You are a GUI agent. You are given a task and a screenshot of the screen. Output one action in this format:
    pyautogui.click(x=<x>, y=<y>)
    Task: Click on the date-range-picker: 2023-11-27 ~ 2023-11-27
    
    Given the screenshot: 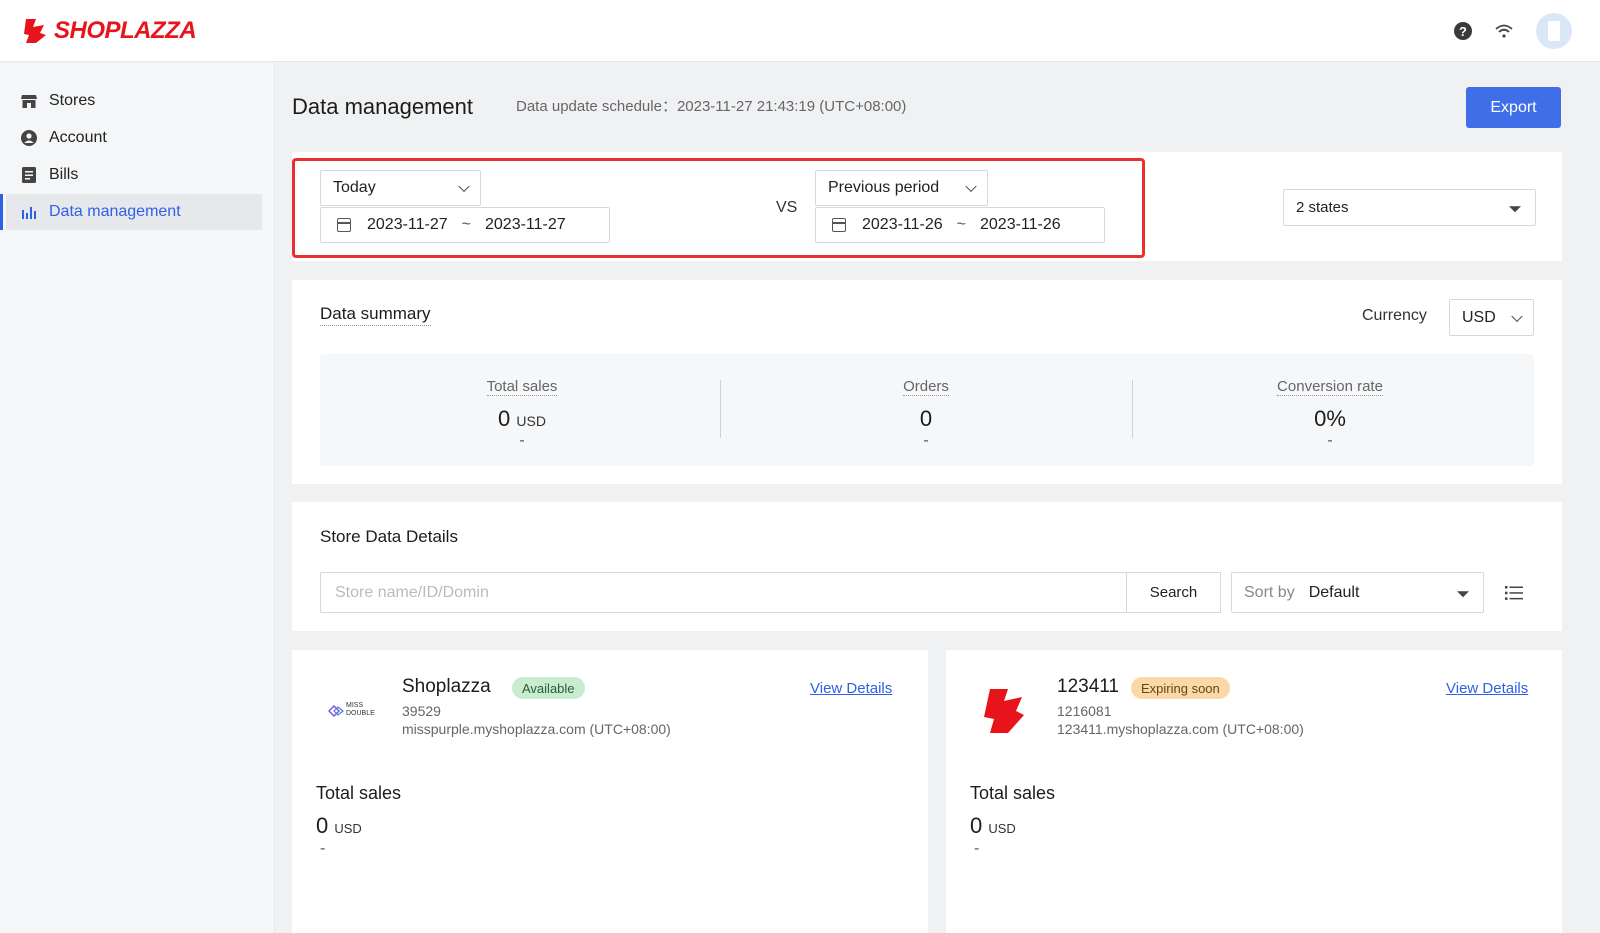 What is the action you would take?
    pyautogui.click(x=465, y=225)
    